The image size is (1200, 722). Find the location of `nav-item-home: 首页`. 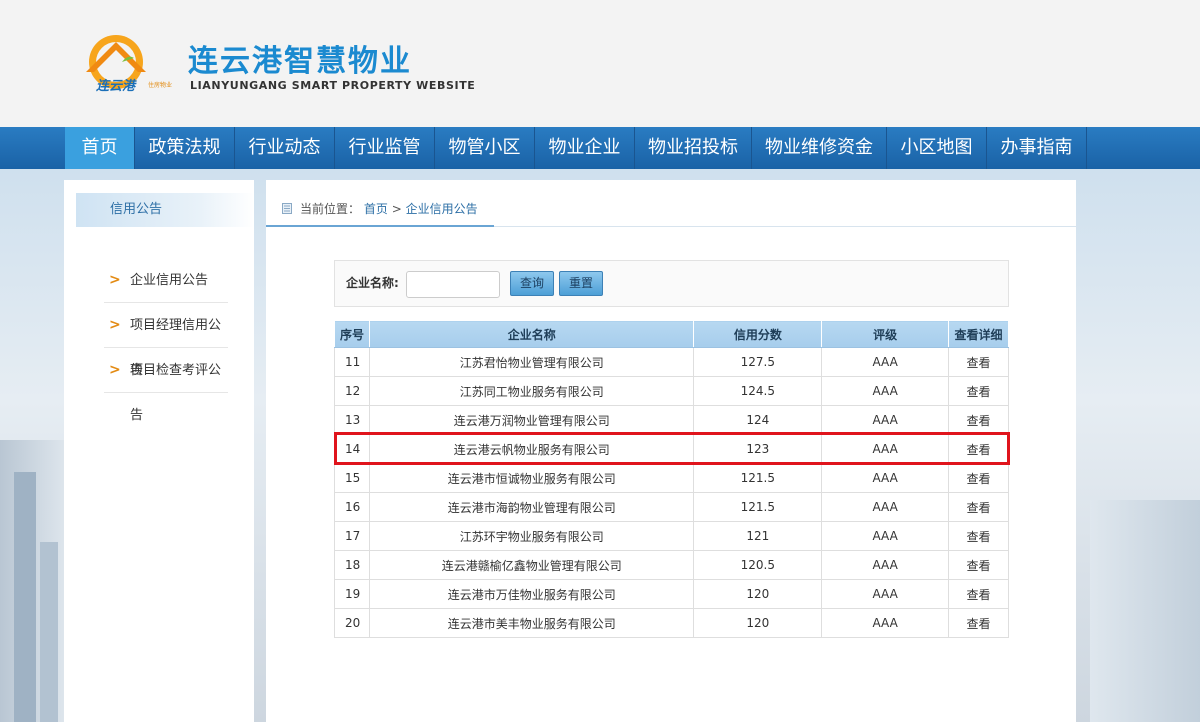

nav-item-home: 首页 is located at coordinates (100, 148).